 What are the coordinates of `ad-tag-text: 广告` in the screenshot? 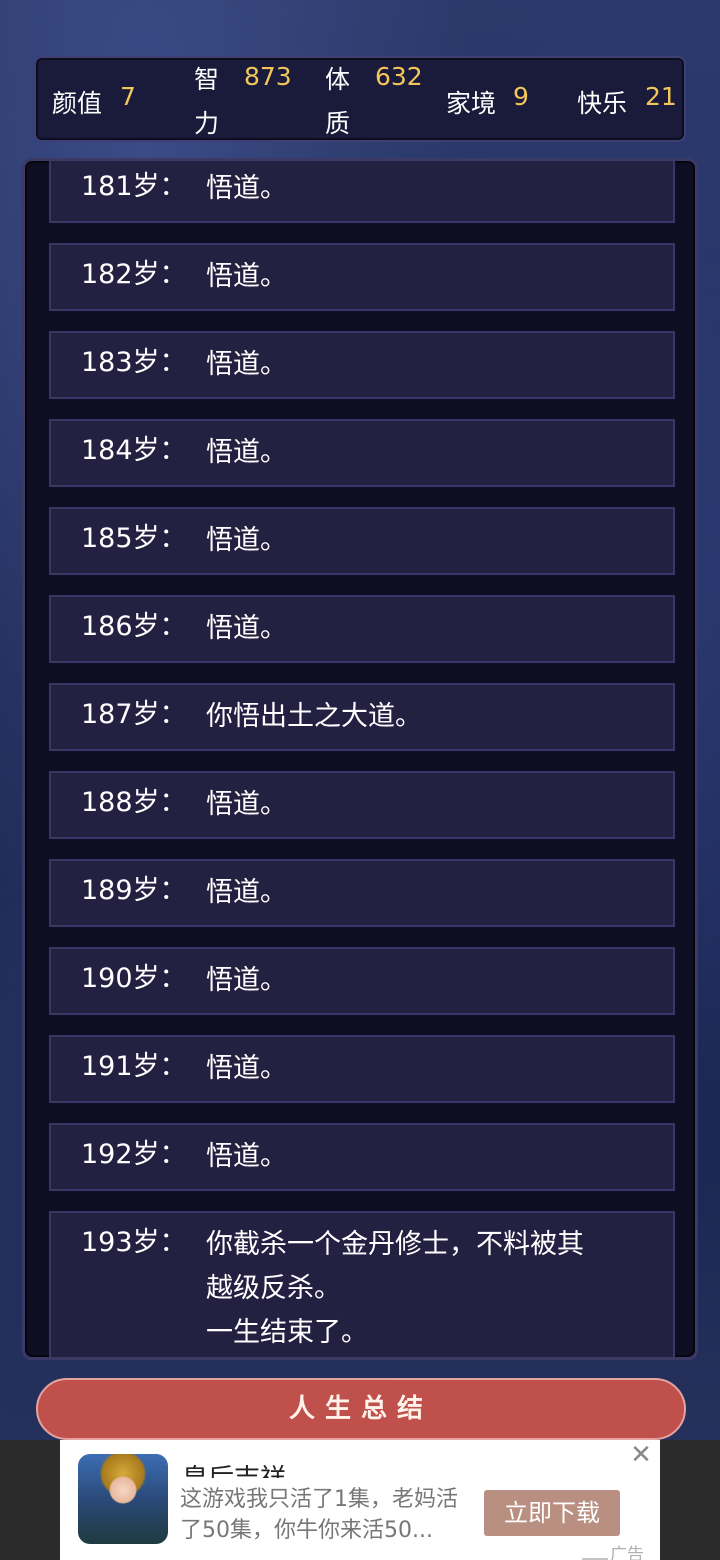 It's located at (627, 1552).